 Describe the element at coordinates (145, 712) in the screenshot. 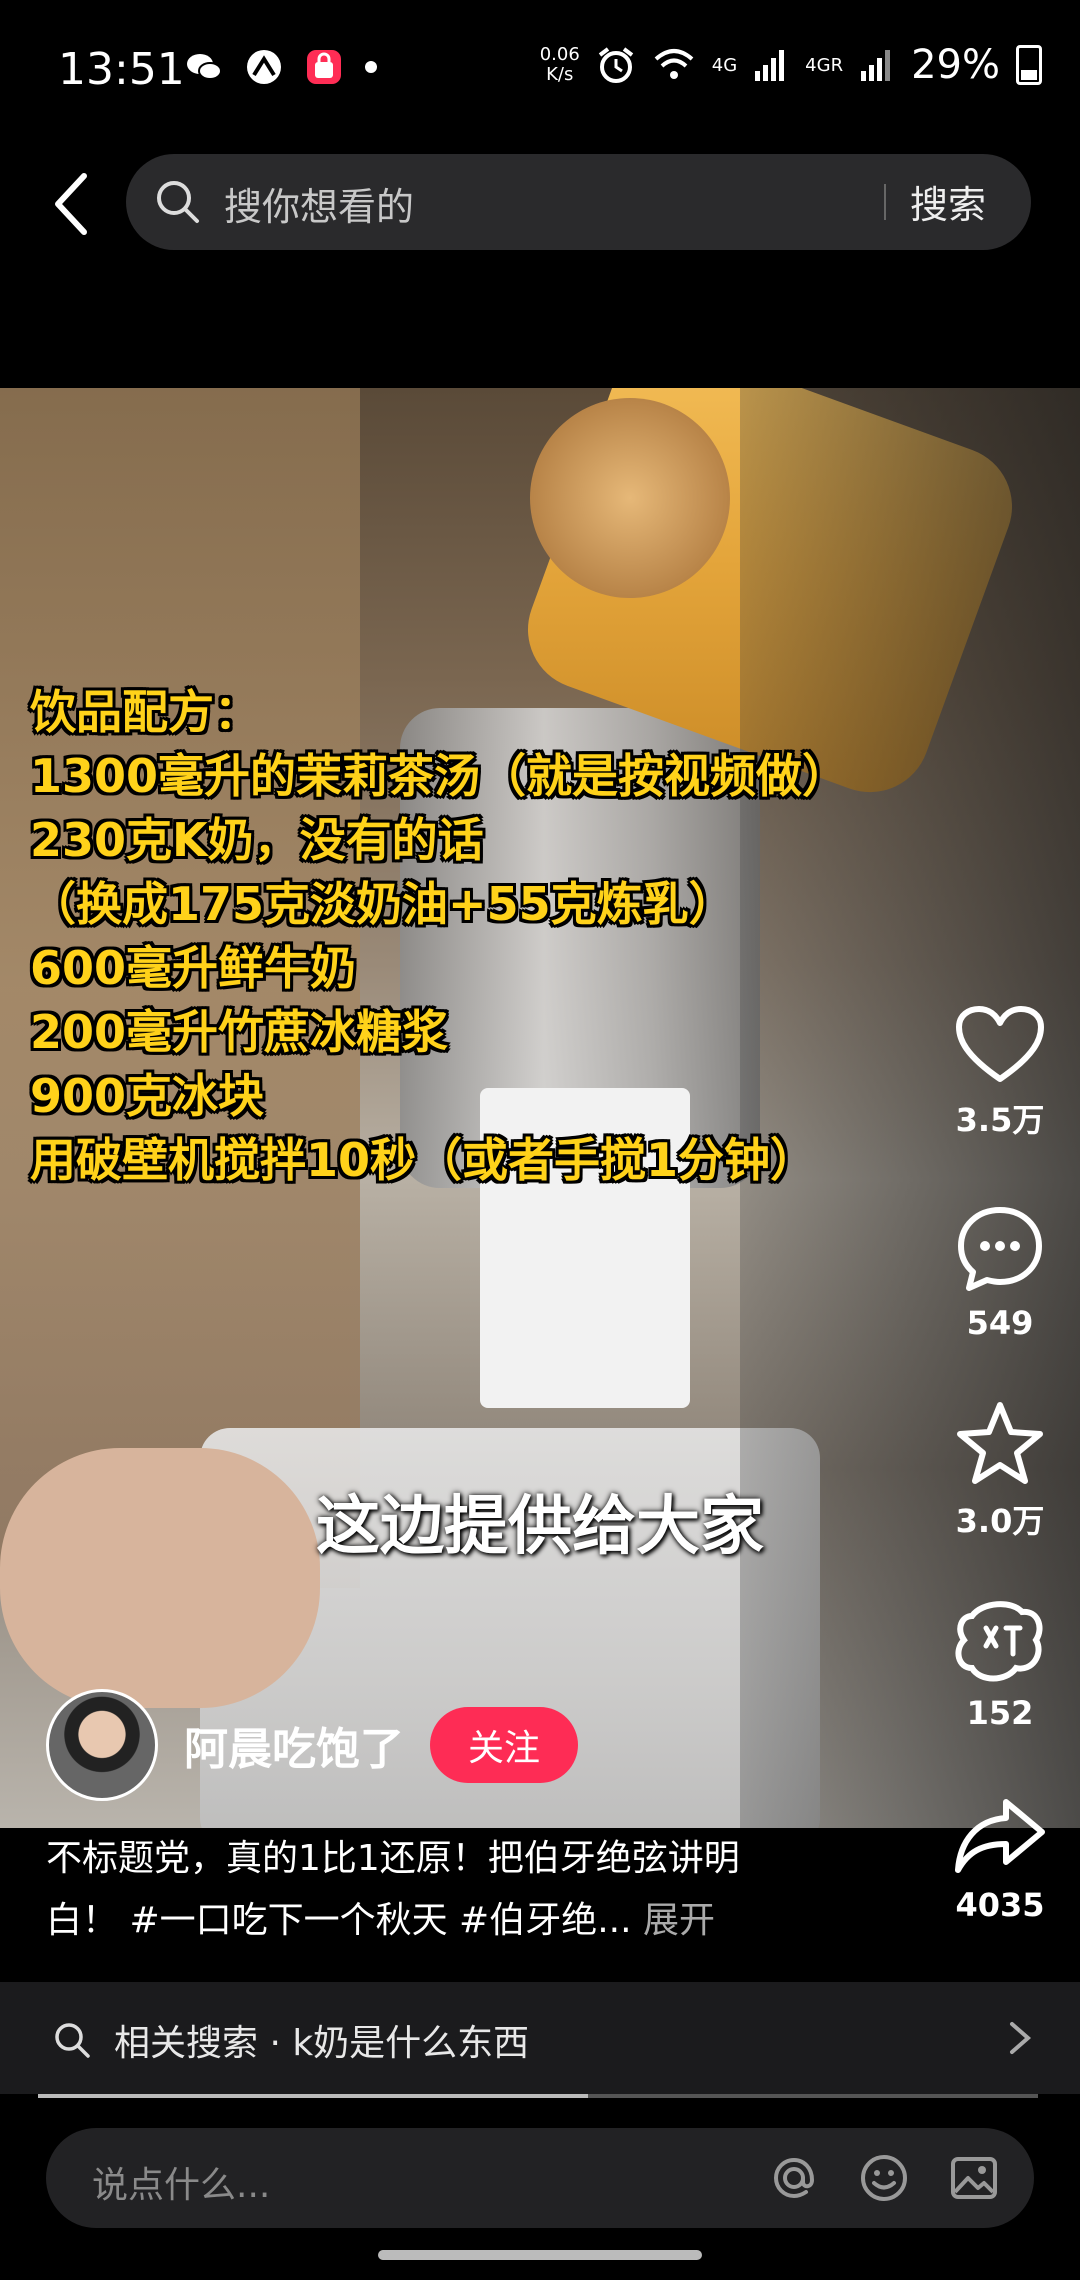

I see `recipe-line: 饮品配方：` at that location.